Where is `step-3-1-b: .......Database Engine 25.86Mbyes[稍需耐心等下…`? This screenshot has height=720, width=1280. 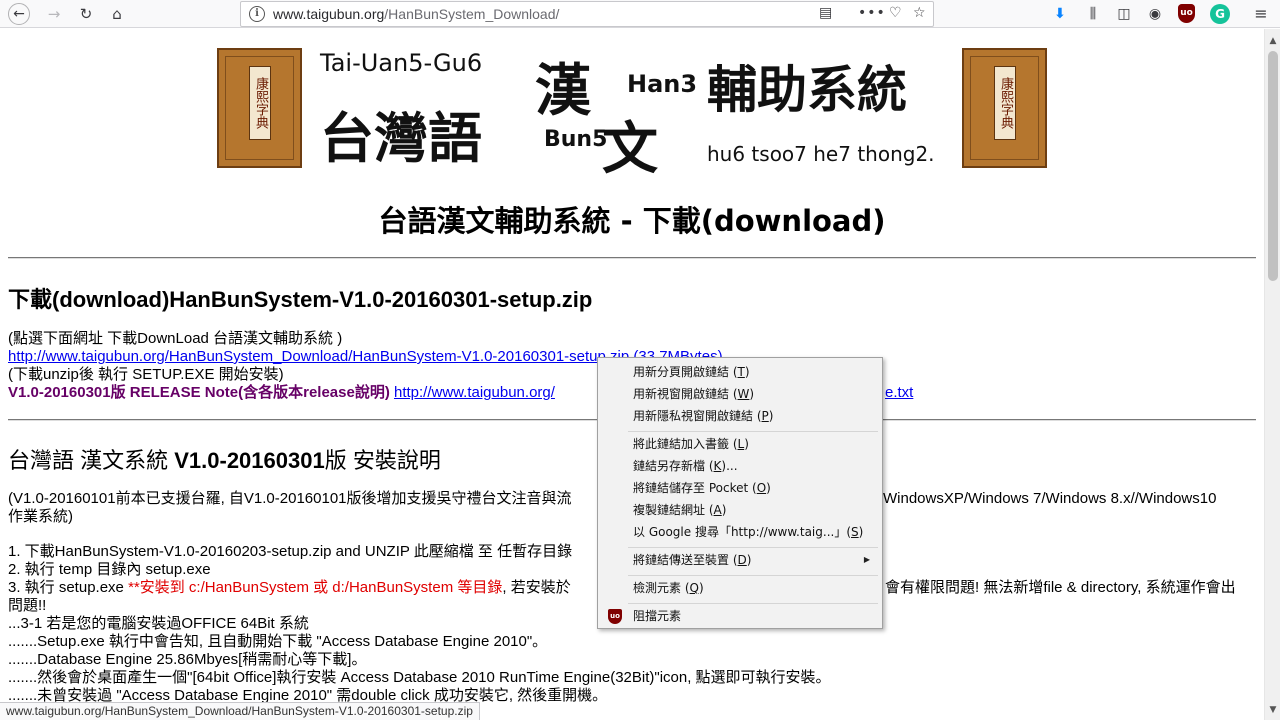
step-3-1-b: .......Database Engine 25.86Mbyes[稍需耐心等下… is located at coordinates (187, 659).